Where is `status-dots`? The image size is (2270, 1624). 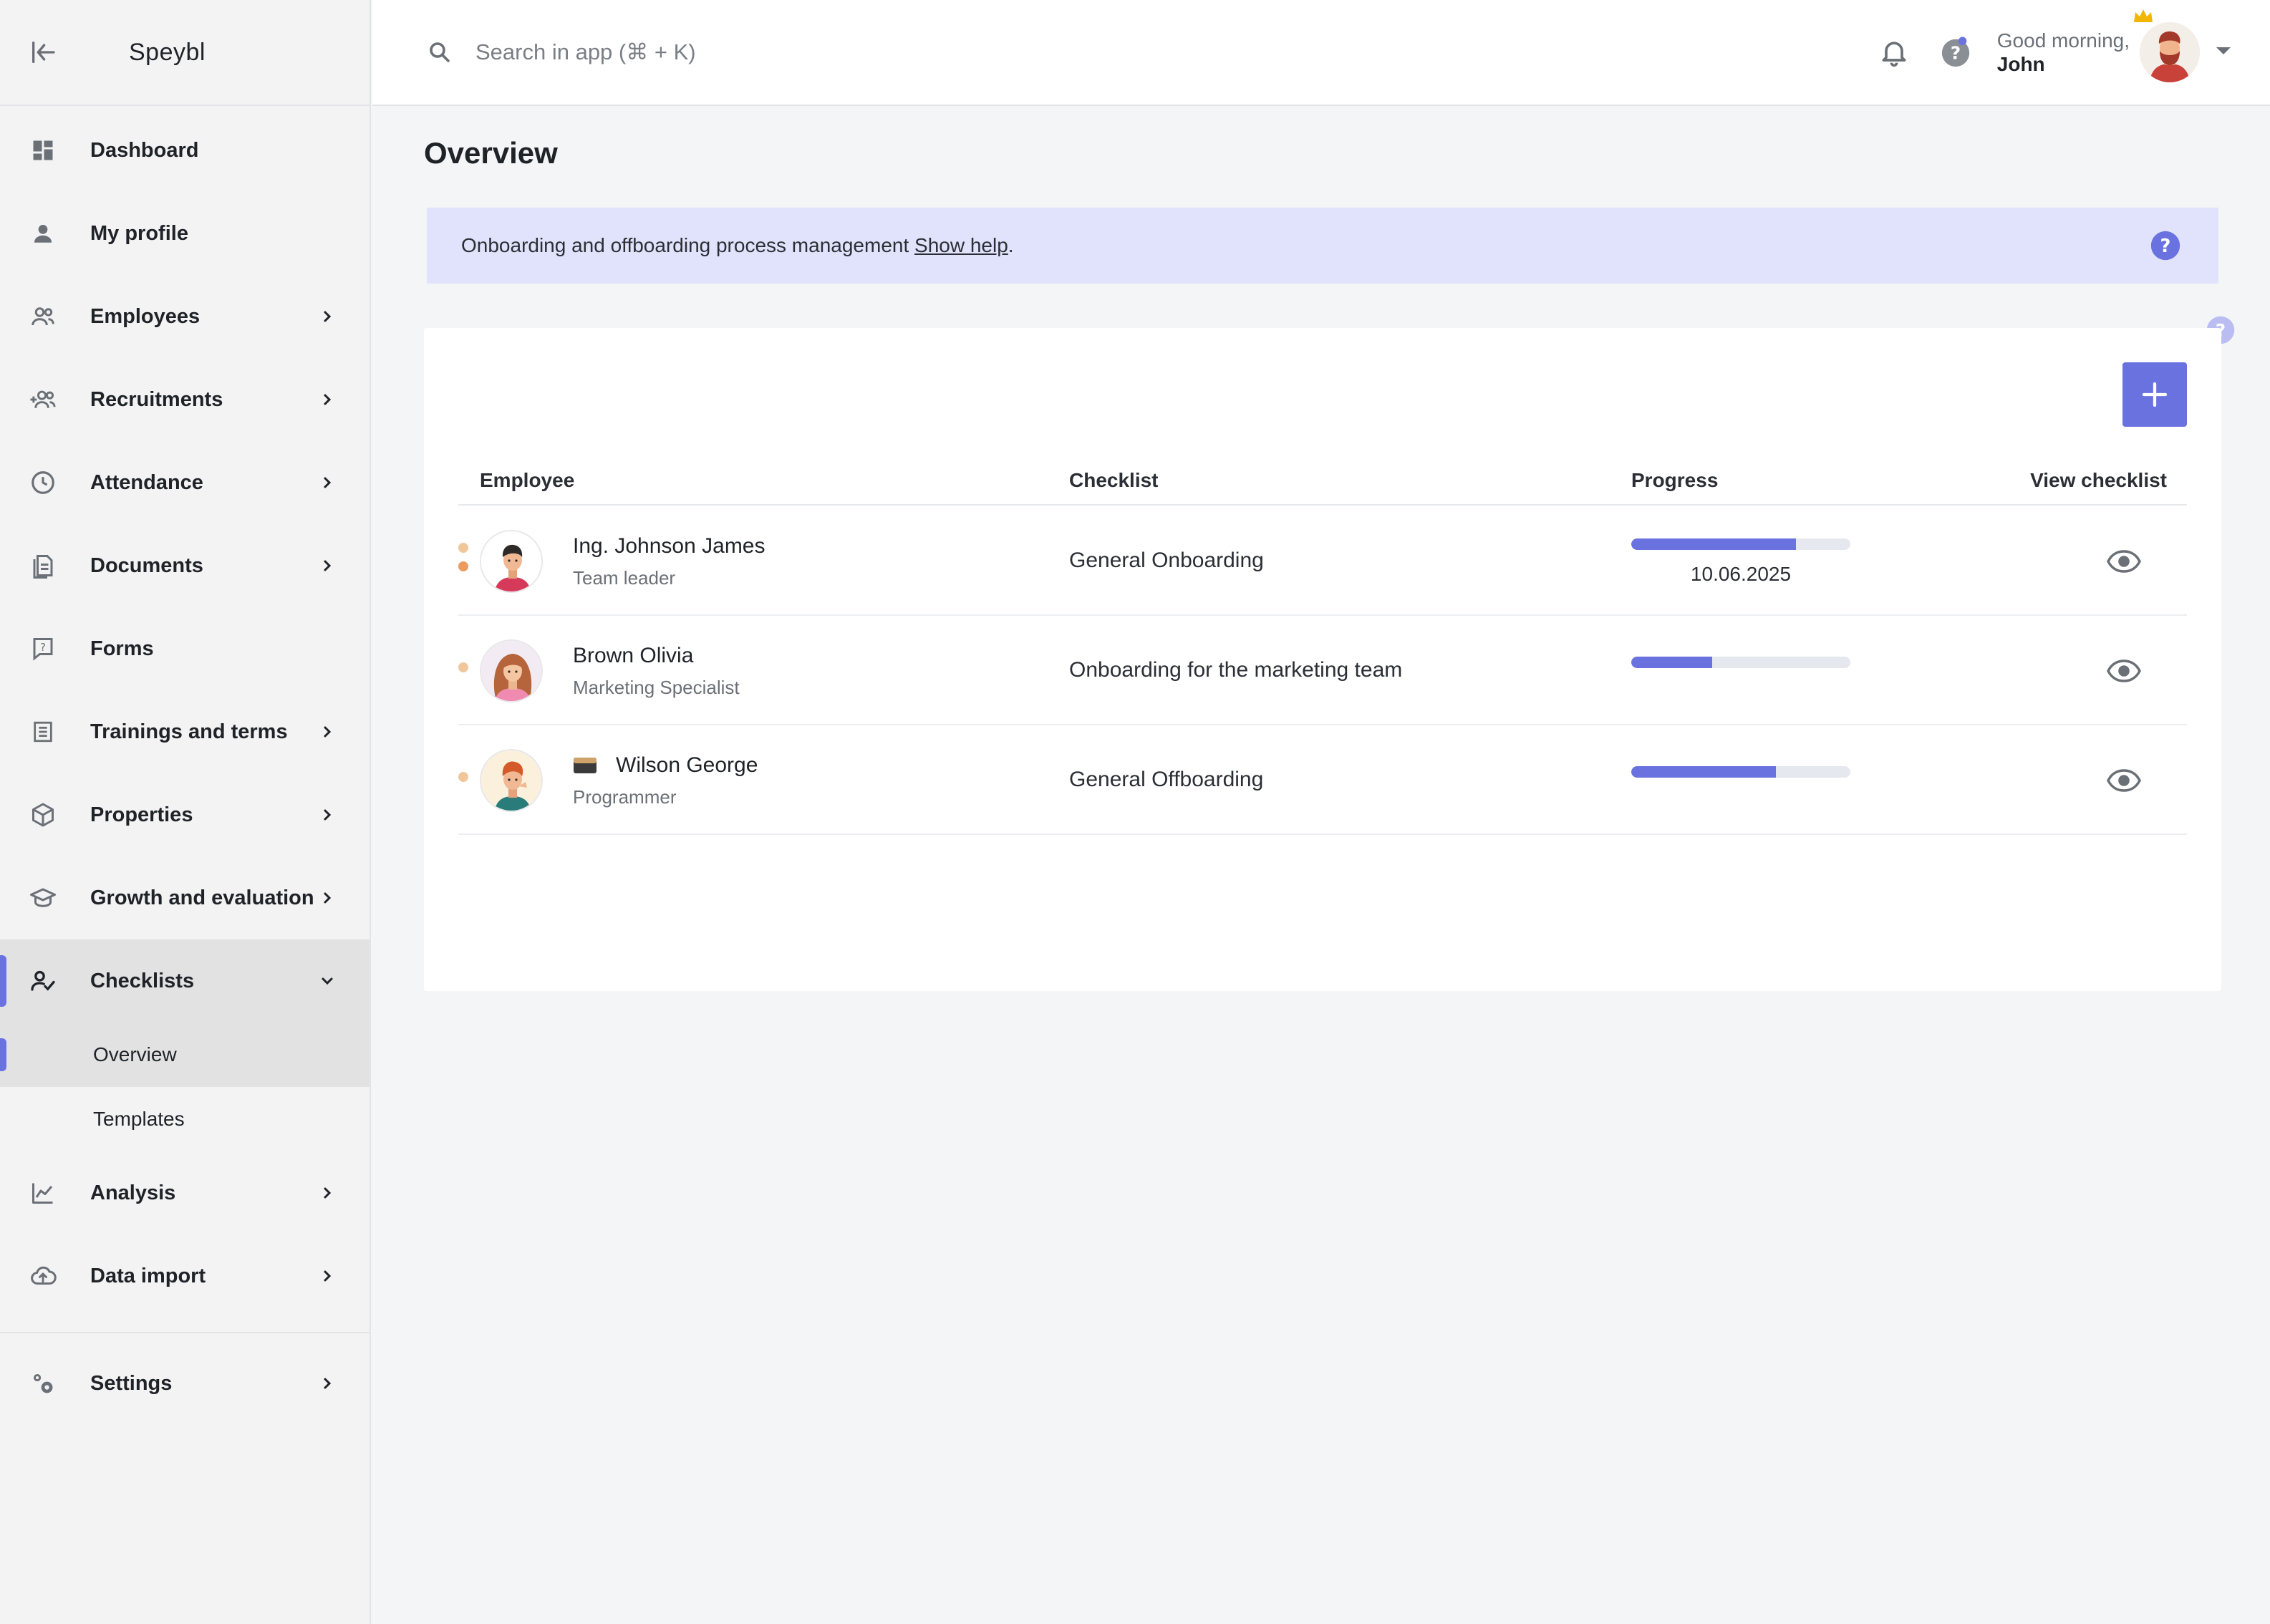
status-dots is located at coordinates (463, 671).